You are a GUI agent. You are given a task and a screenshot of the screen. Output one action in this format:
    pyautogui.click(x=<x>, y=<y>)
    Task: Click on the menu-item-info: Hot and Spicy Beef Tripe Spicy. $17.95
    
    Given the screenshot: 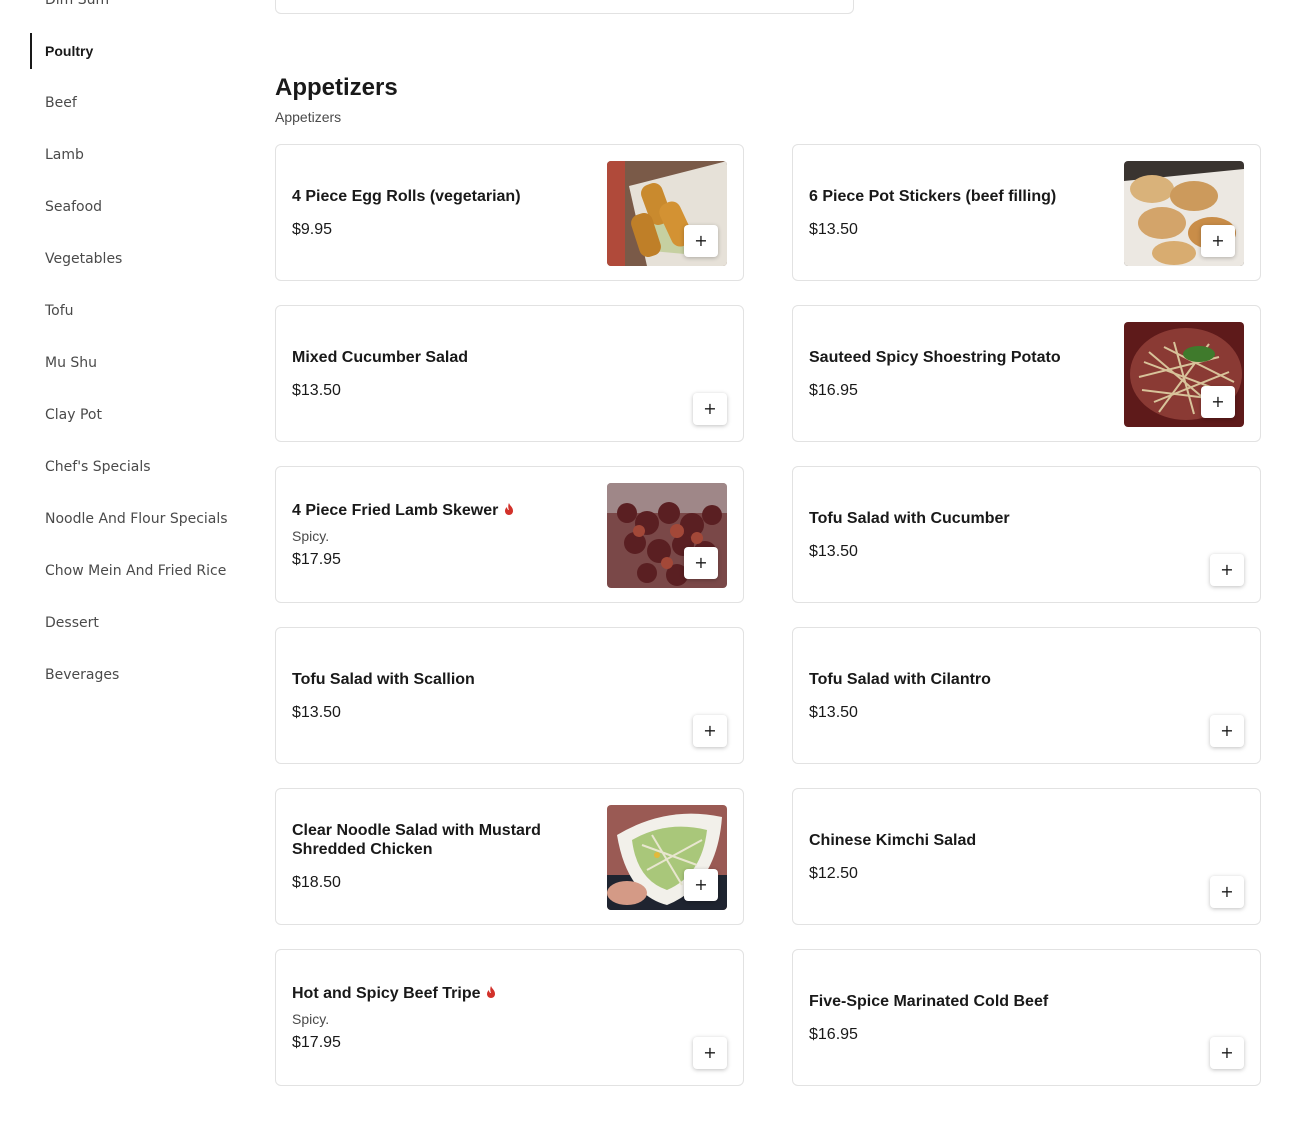 What is the action you would take?
    pyautogui.click(x=437, y=1017)
    